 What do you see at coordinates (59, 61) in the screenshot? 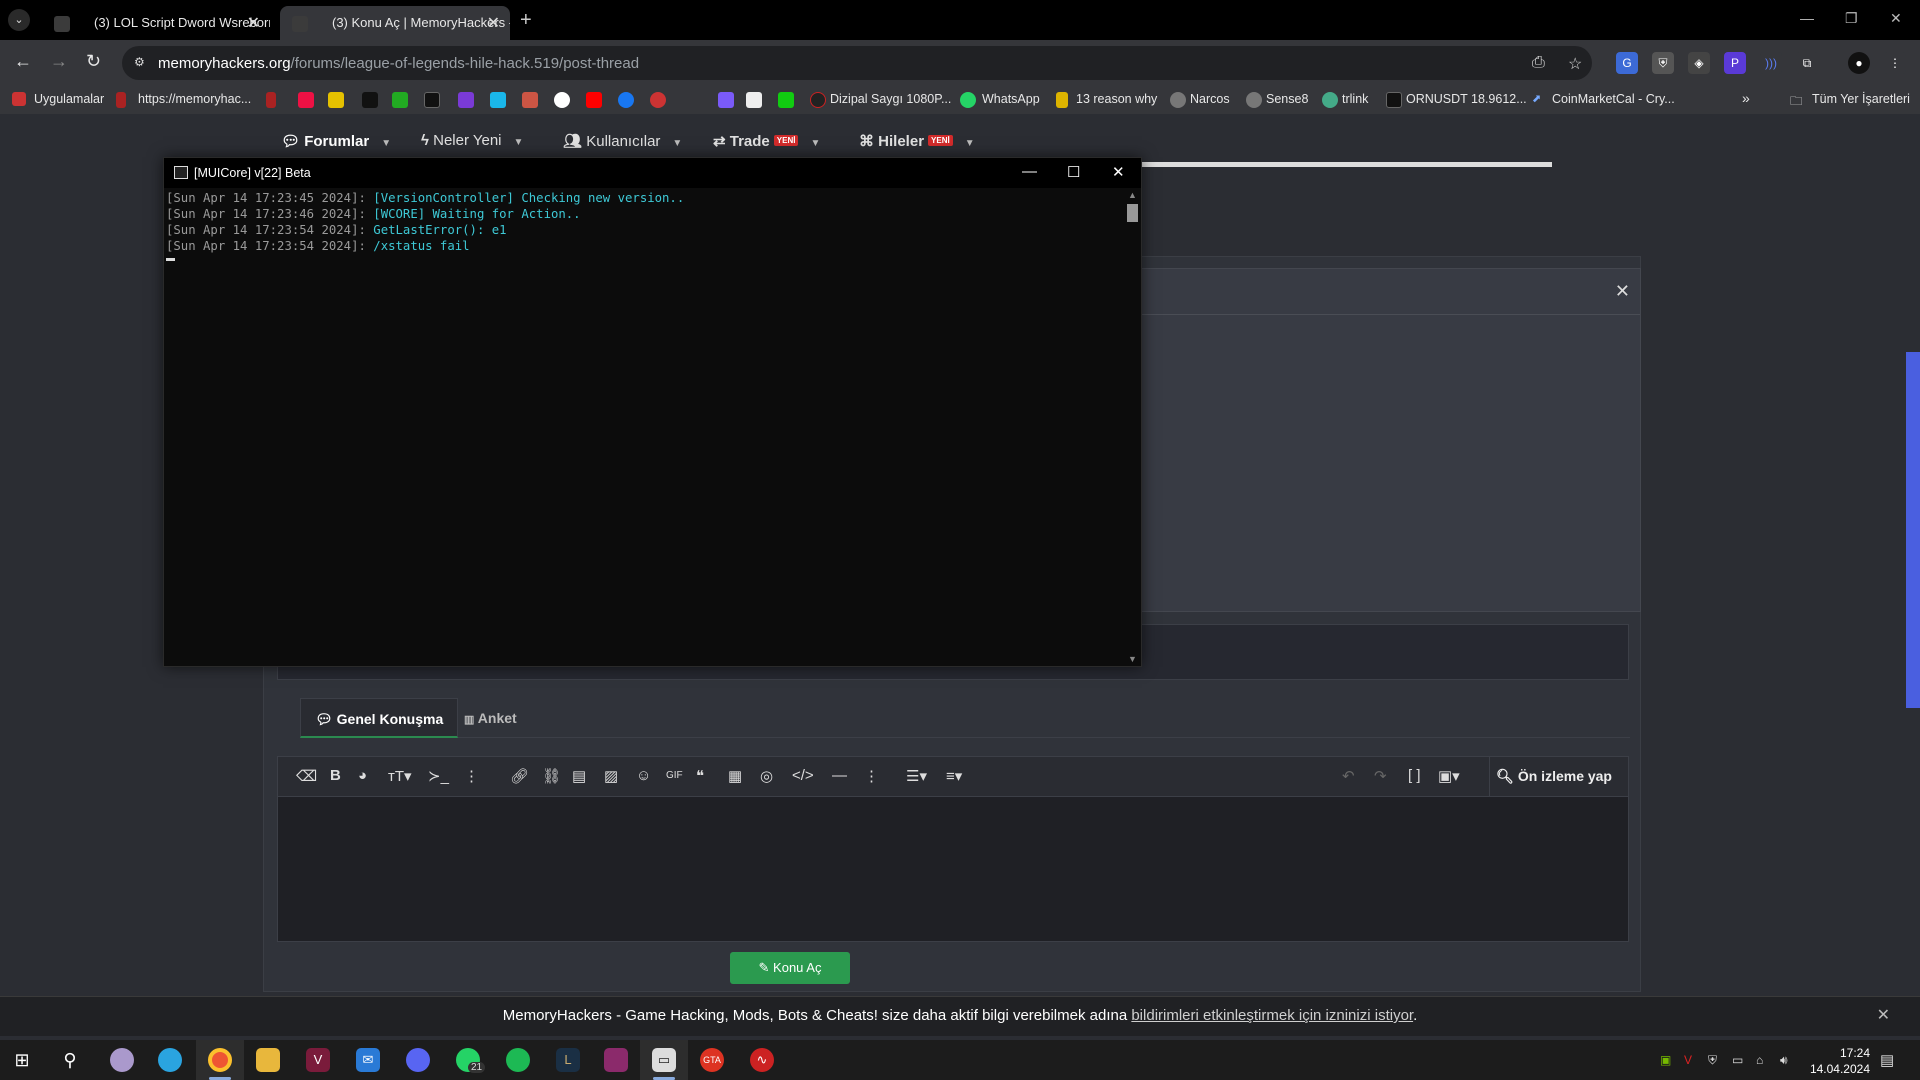
I see `forward-icon: →` at bounding box center [59, 61].